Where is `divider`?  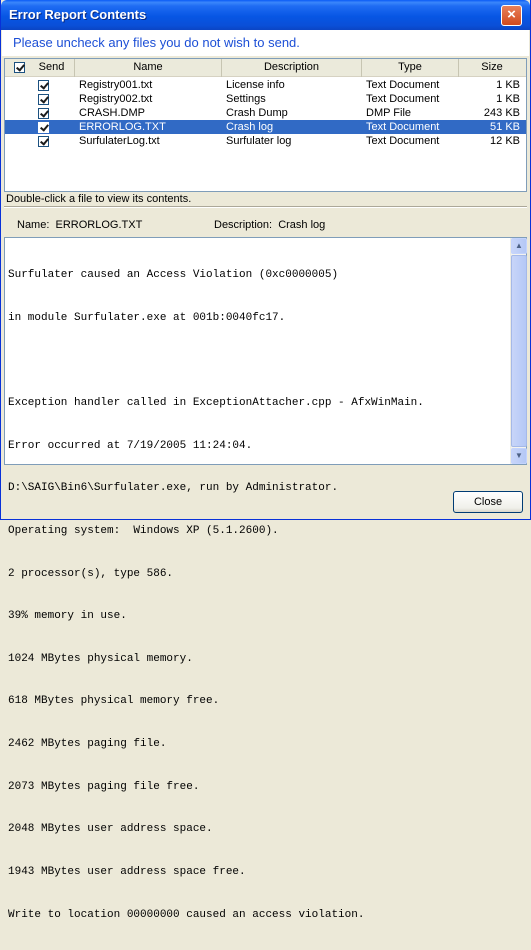 divider is located at coordinates (265, 207).